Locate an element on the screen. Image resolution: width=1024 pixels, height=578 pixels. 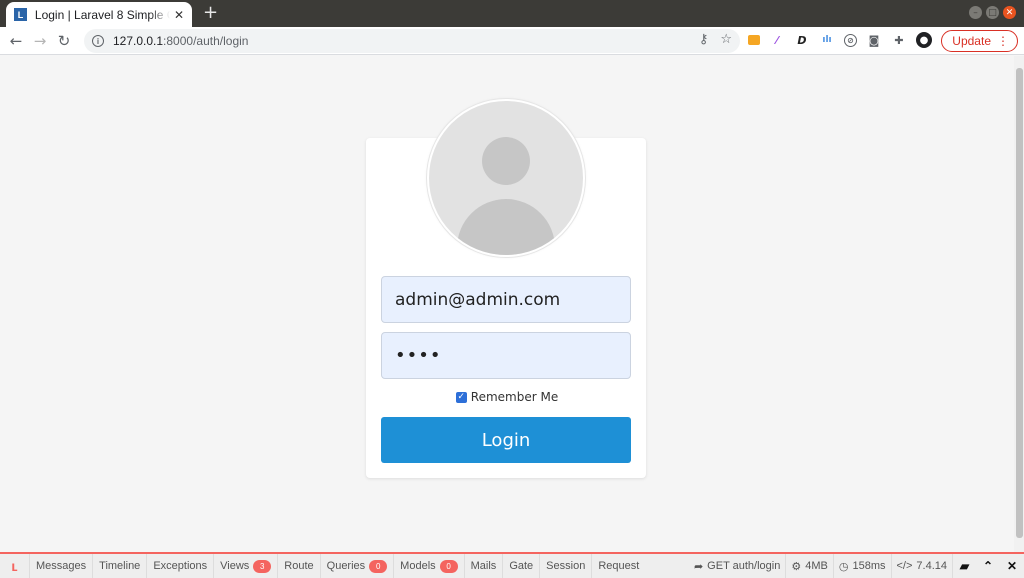
debugbar-tab-timeline: Timeline is located at coordinates (120, 566).